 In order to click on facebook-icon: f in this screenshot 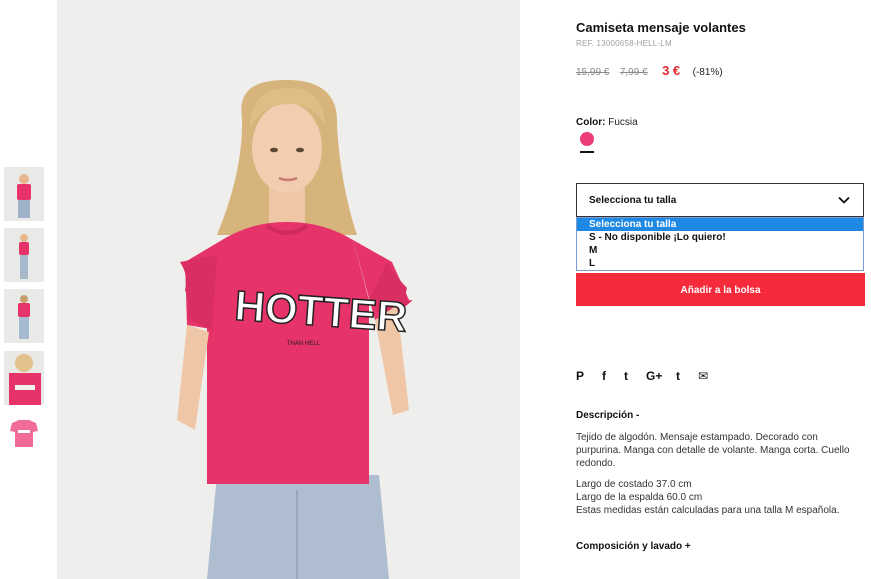, I will do `click(604, 376)`.